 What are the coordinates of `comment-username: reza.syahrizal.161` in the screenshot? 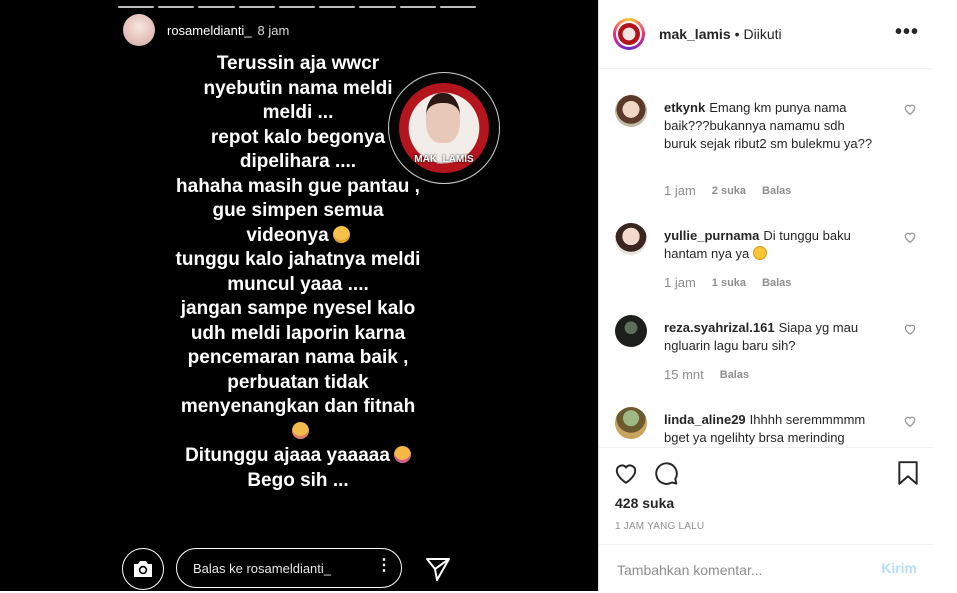 It's located at (719, 327).